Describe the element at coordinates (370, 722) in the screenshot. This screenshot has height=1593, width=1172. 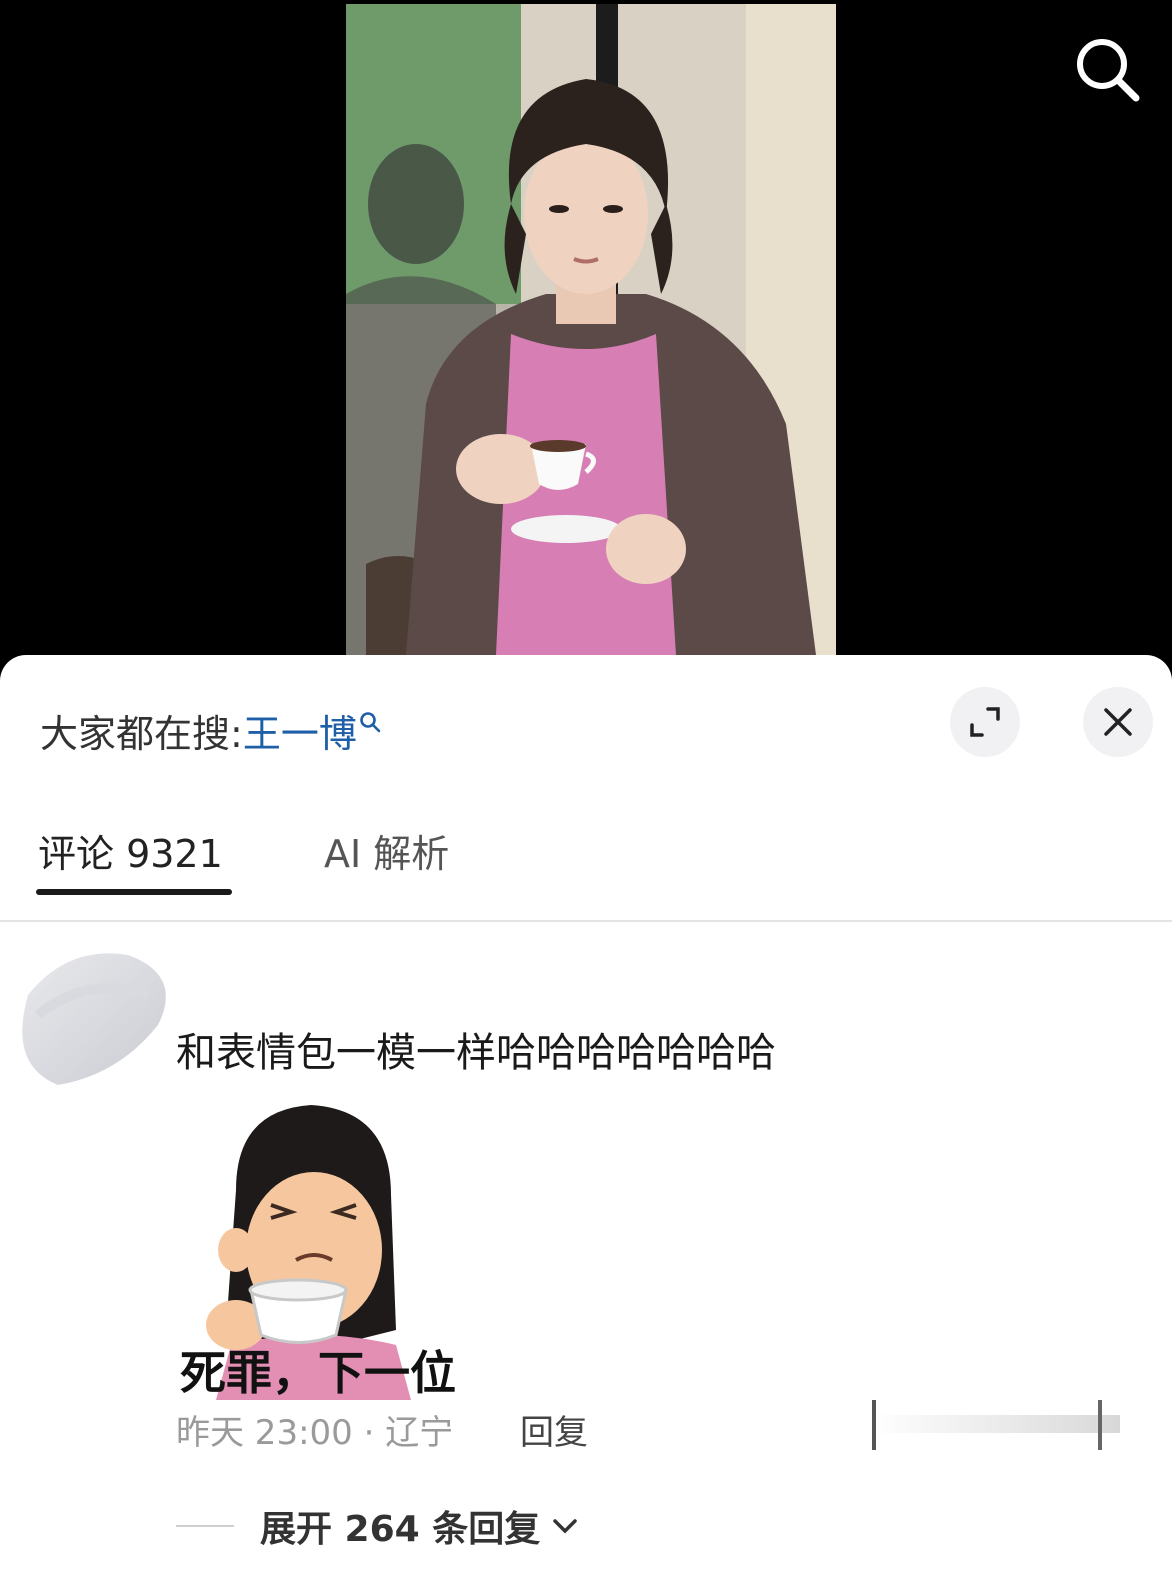
I see `small-search-icon` at that location.